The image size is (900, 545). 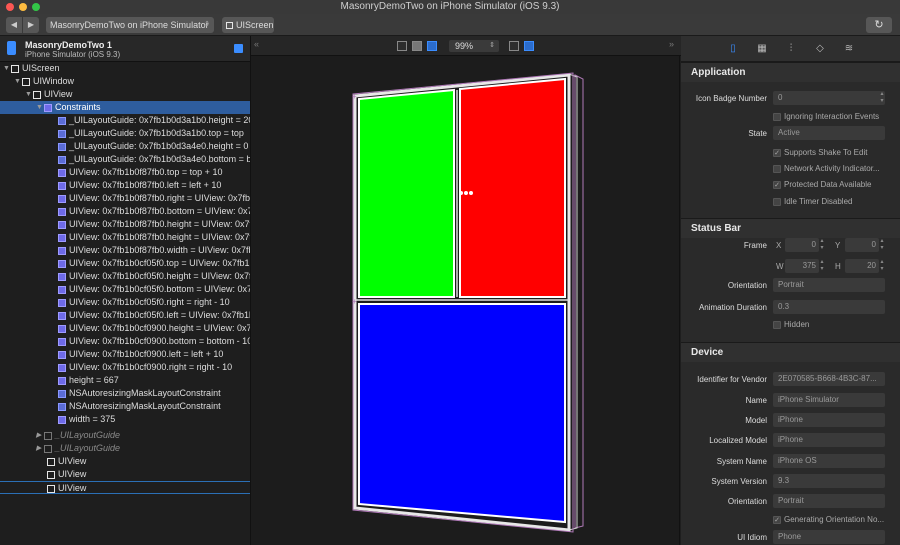 I want to click on file-inspector-icon: ▯, so click(x=733, y=49).